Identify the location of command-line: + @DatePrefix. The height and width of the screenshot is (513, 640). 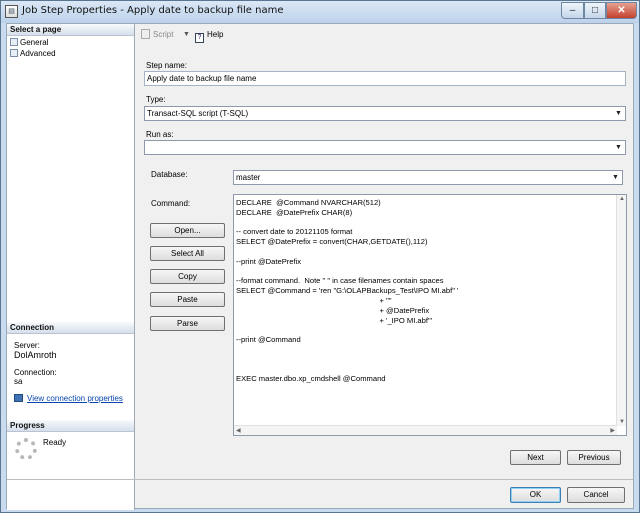
(333, 310).